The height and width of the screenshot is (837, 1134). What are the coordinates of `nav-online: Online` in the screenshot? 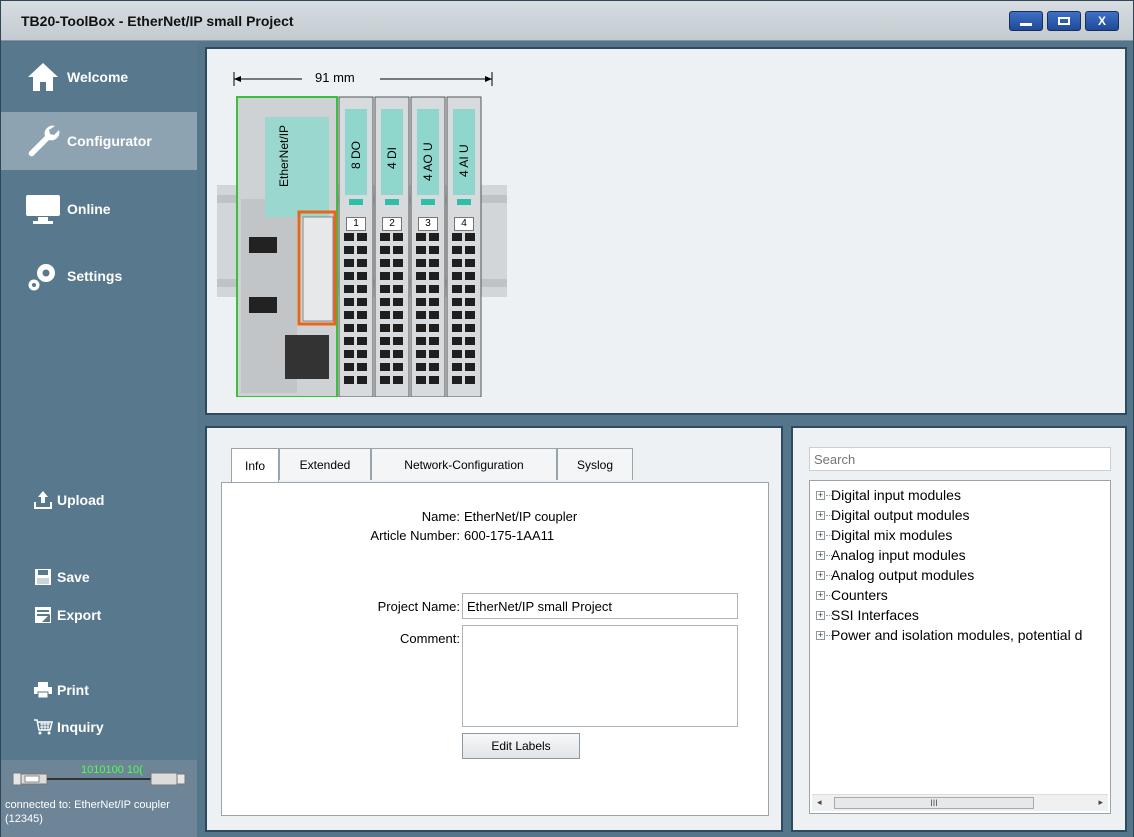 It's located at (99, 209).